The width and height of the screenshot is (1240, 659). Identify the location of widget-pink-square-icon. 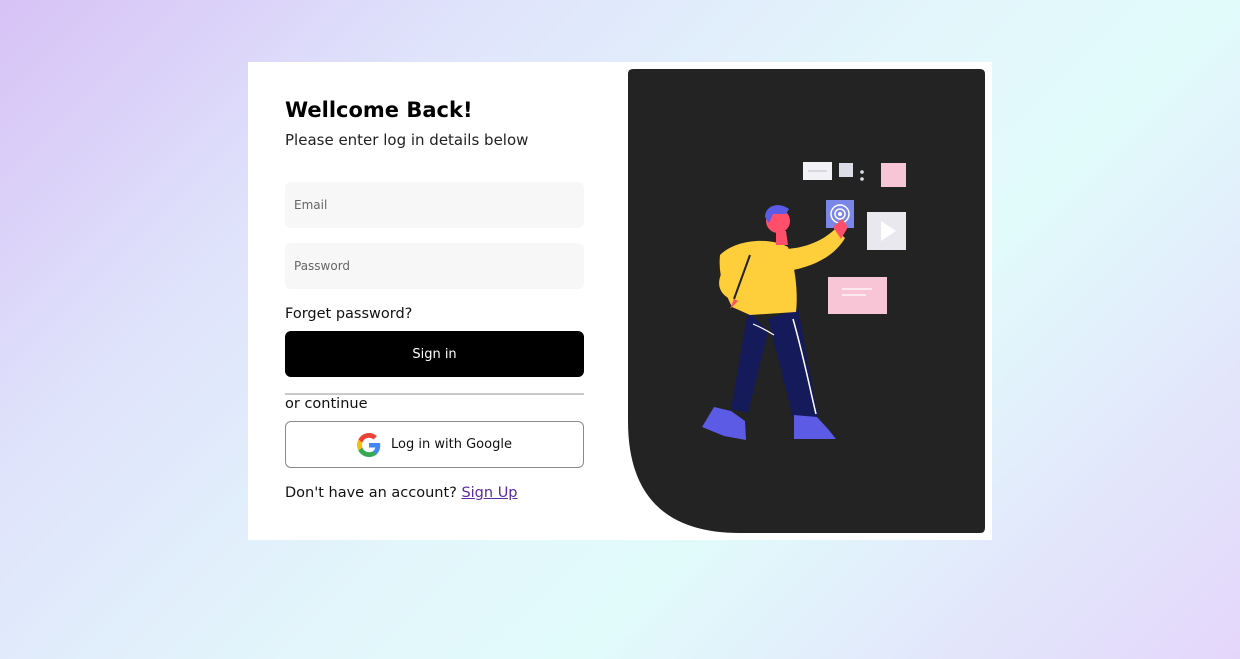
(893, 175).